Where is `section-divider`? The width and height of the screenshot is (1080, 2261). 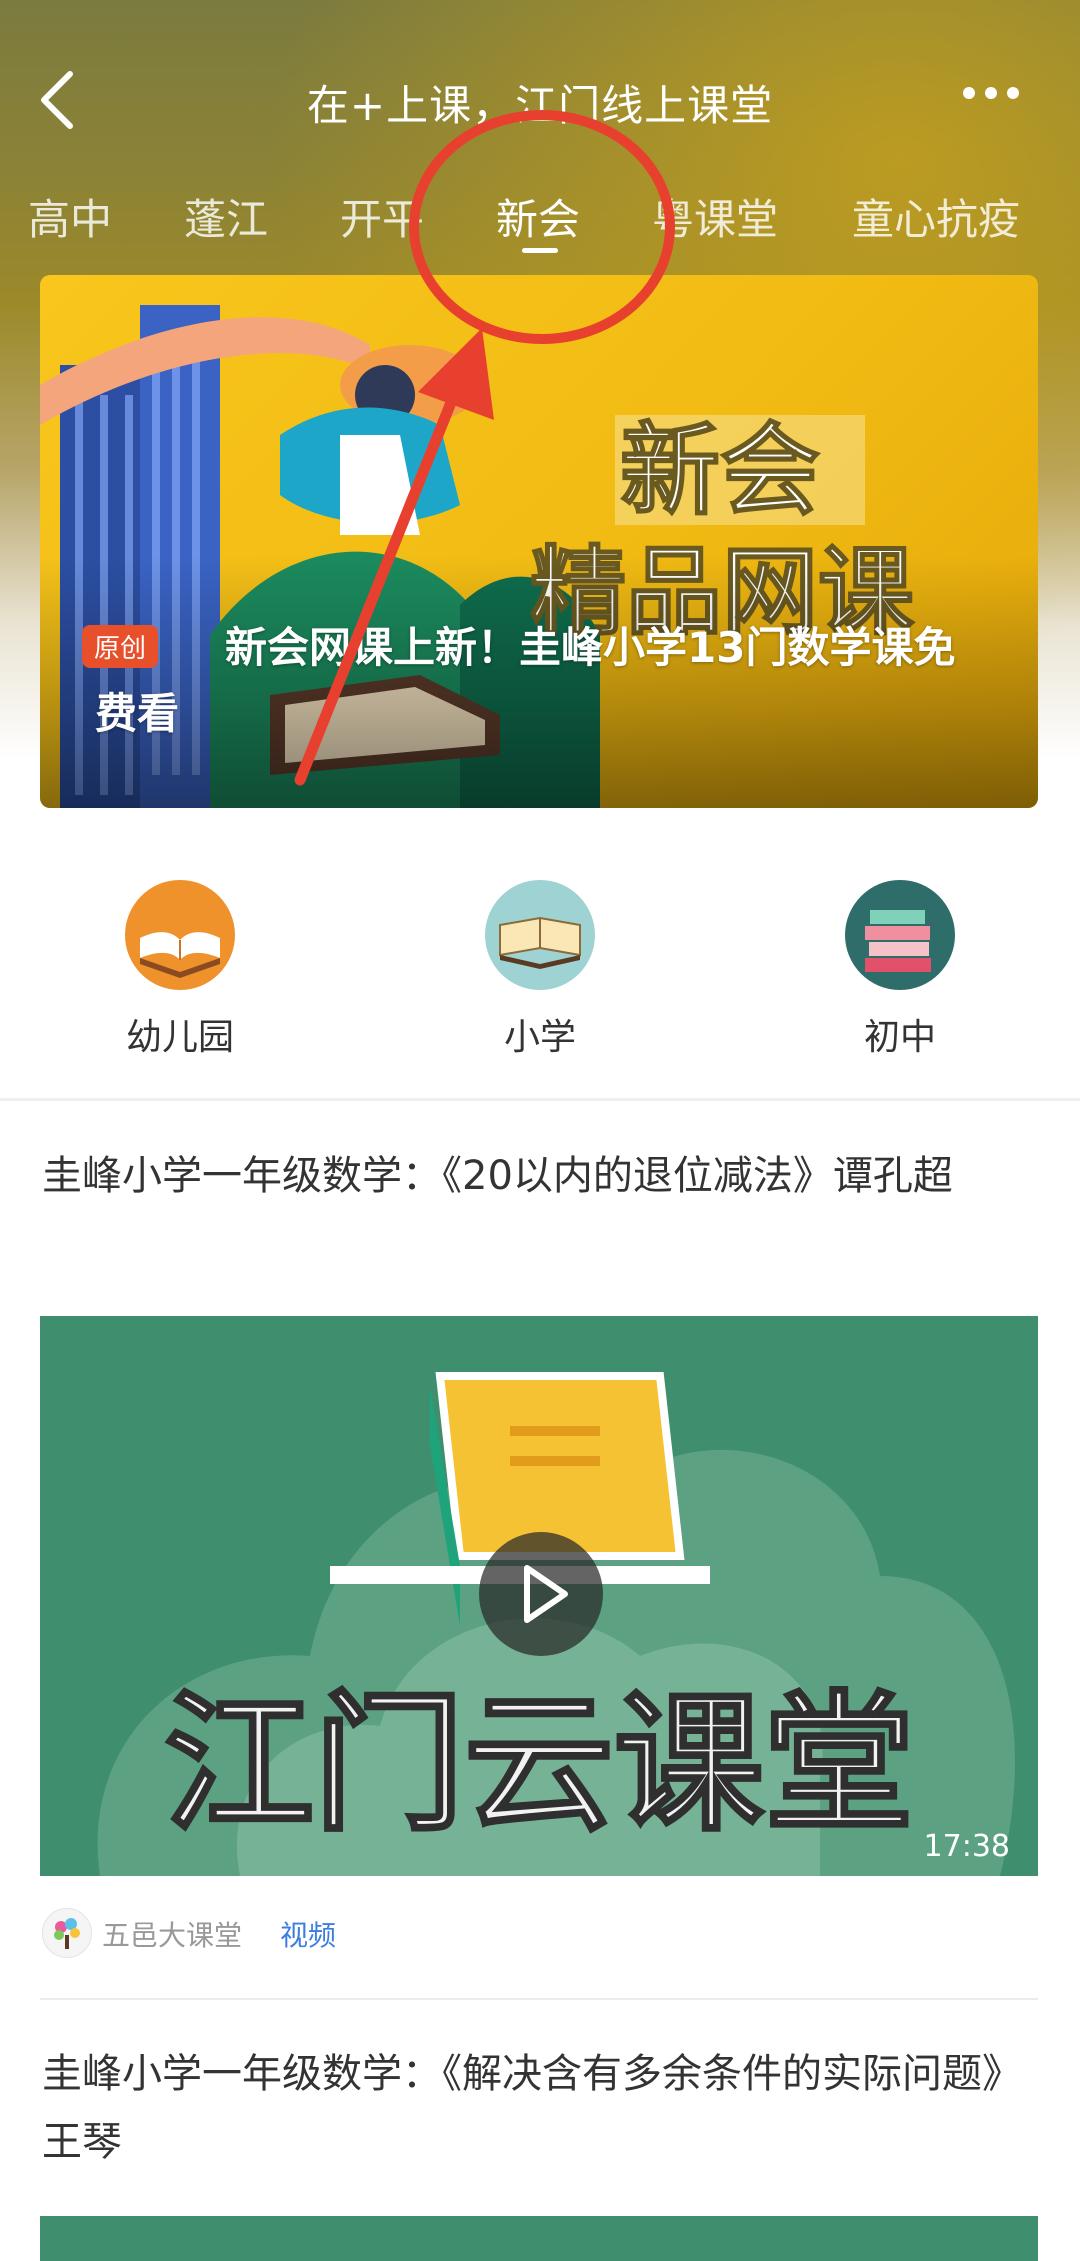
section-divider is located at coordinates (540, 1099).